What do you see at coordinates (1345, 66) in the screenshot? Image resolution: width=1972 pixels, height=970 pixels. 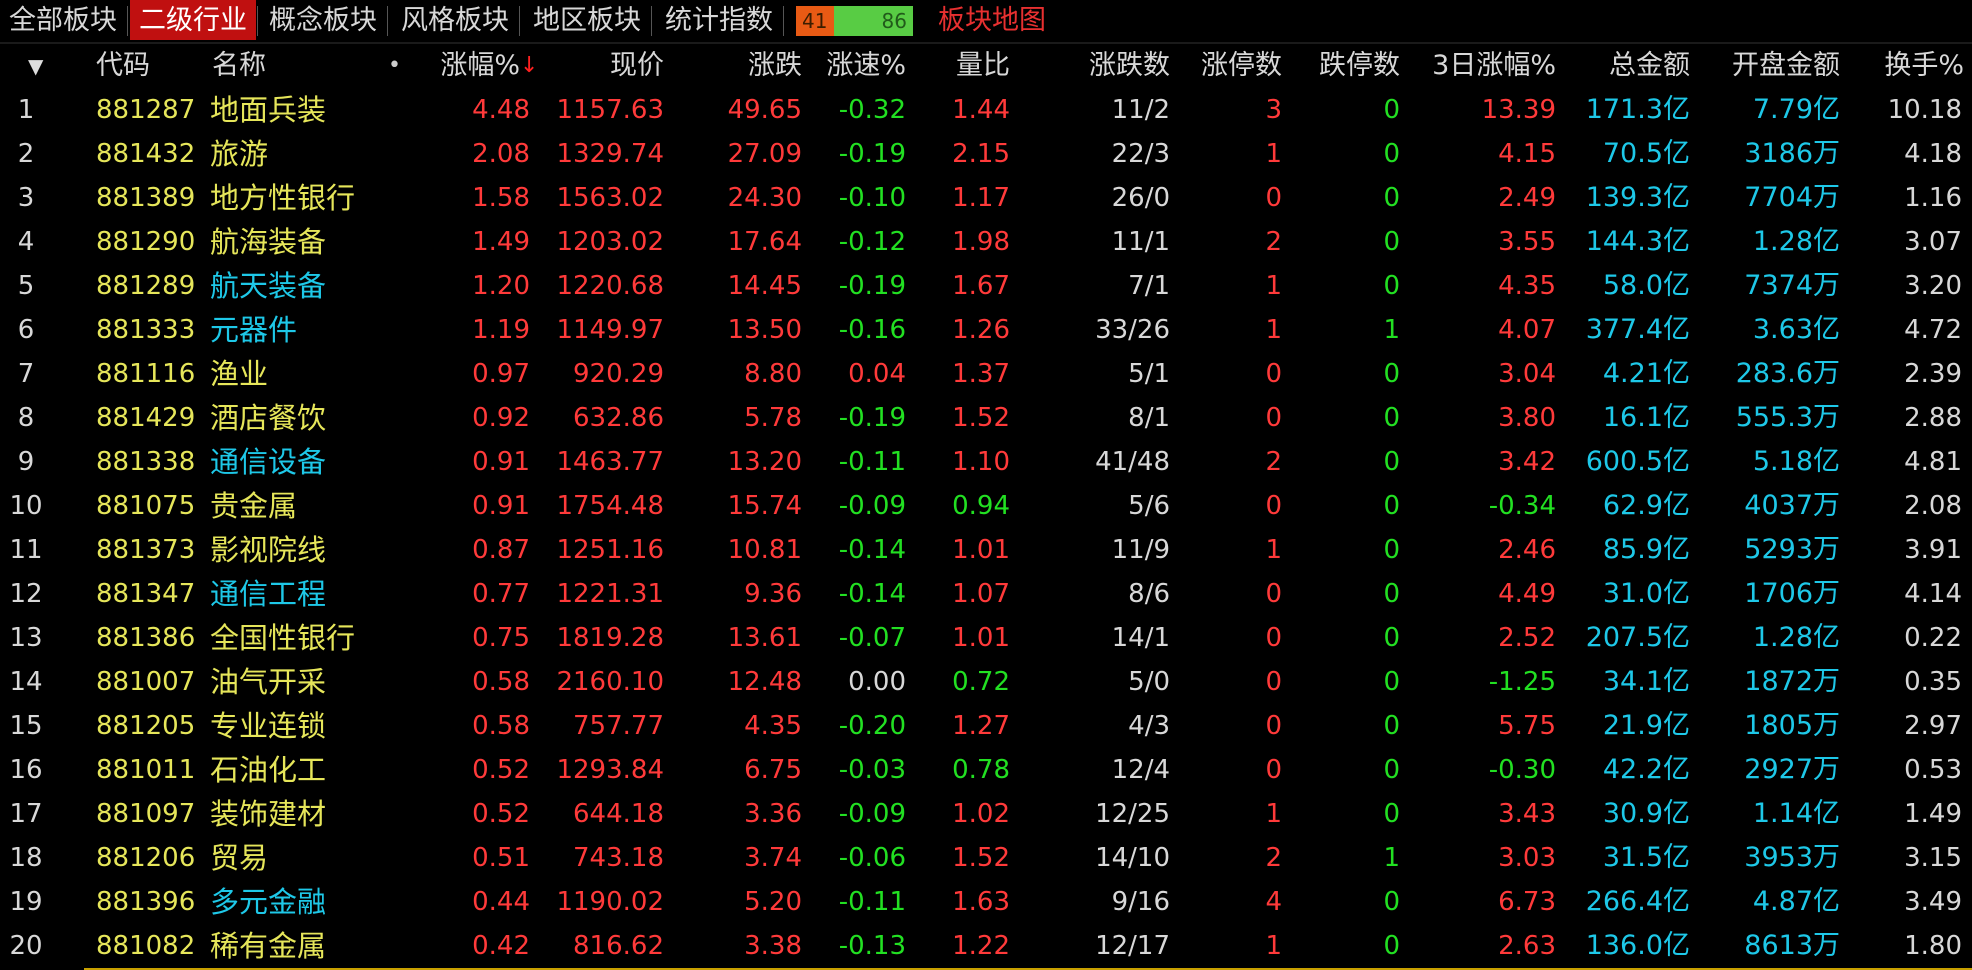 I see `header-limit-down: 跌停数` at bounding box center [1345, 66].